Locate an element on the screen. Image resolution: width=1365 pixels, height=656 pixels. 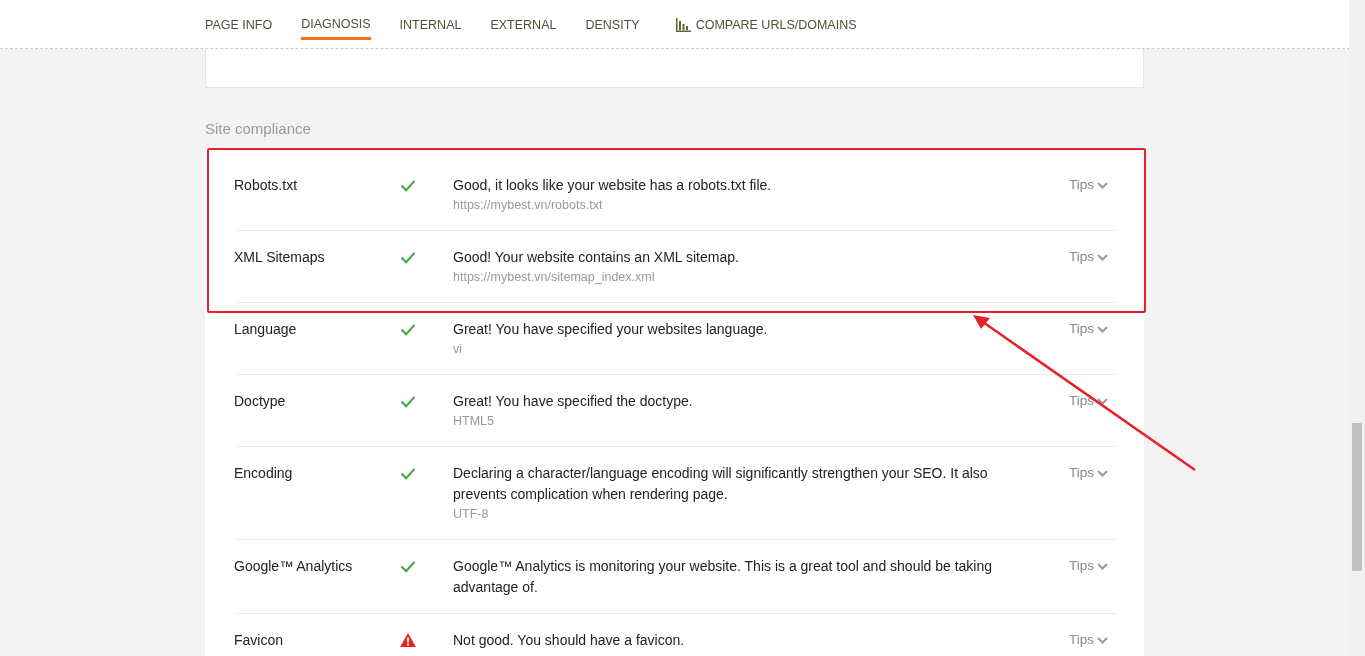
result-detail: HTML5 is located at coordinates (474, 421).